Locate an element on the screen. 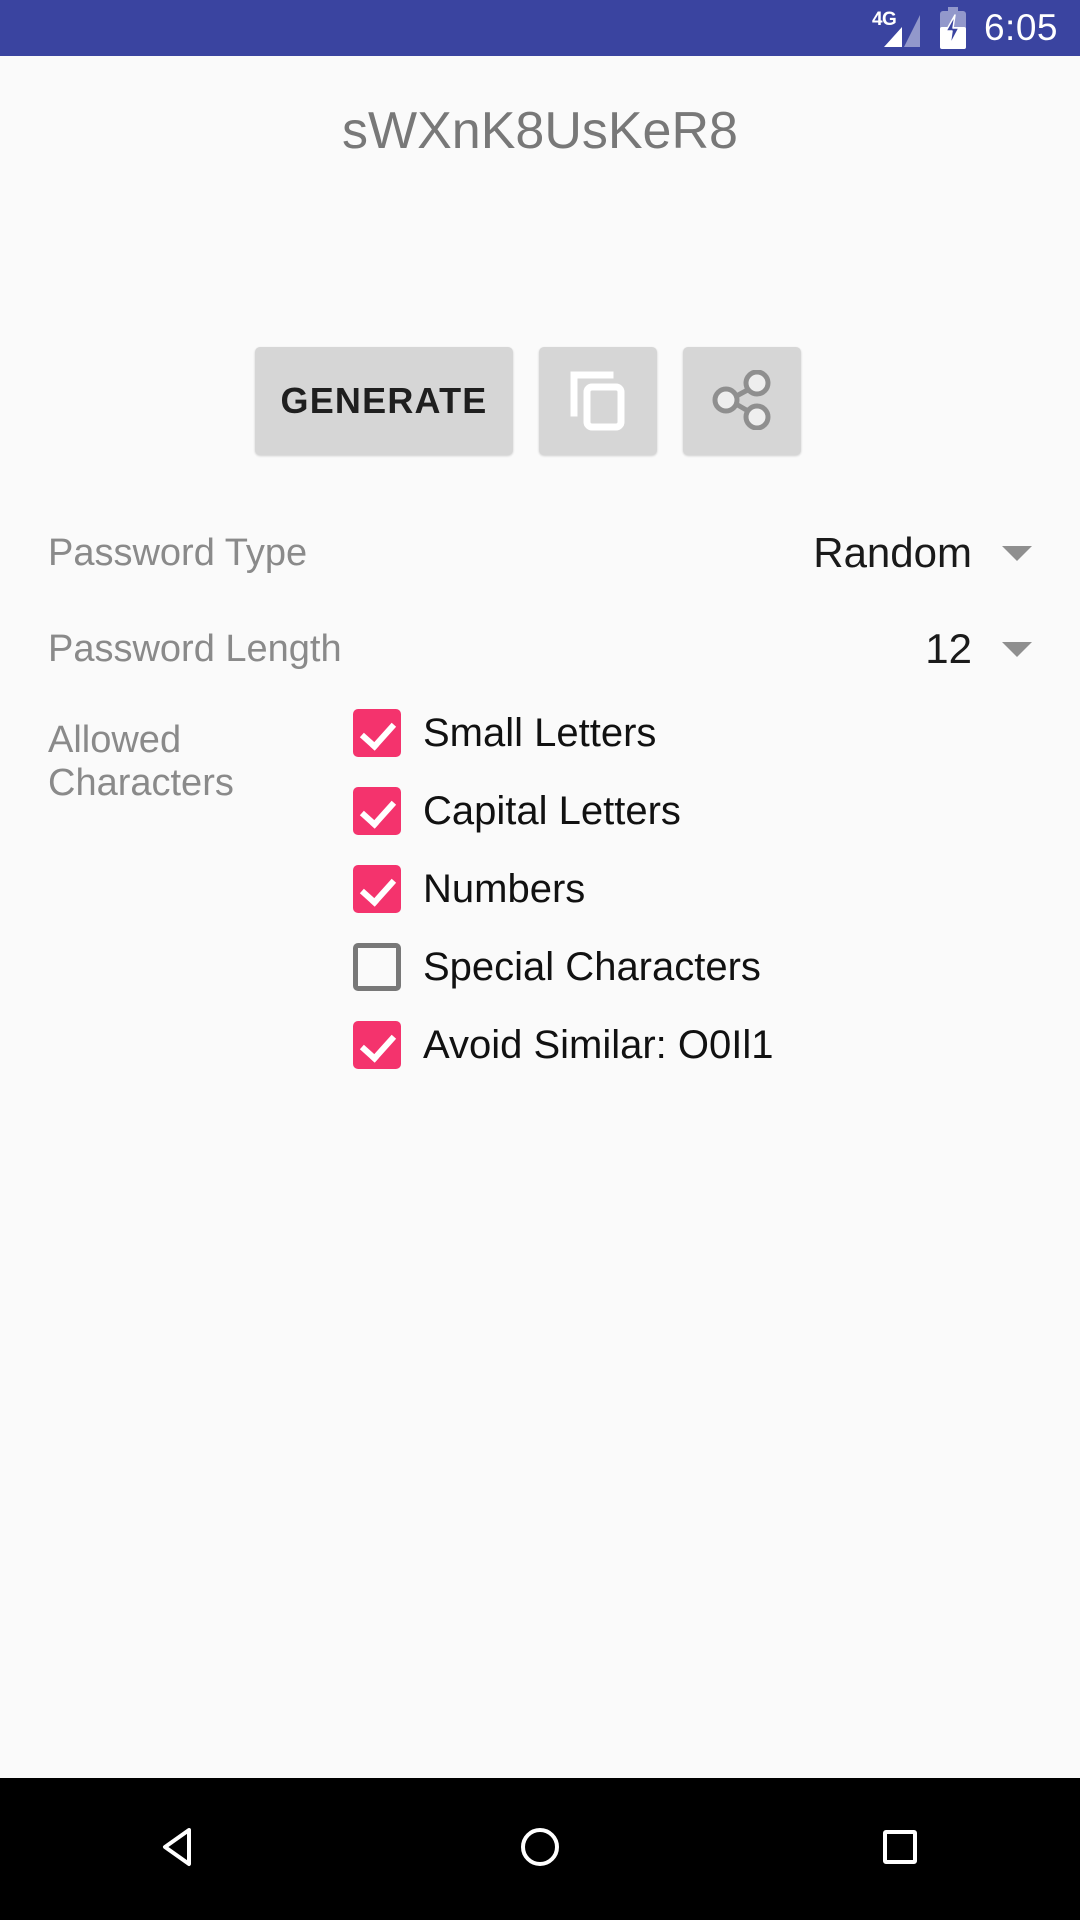  generate-button-label: GENERATE is located at coordinates (384, 400).